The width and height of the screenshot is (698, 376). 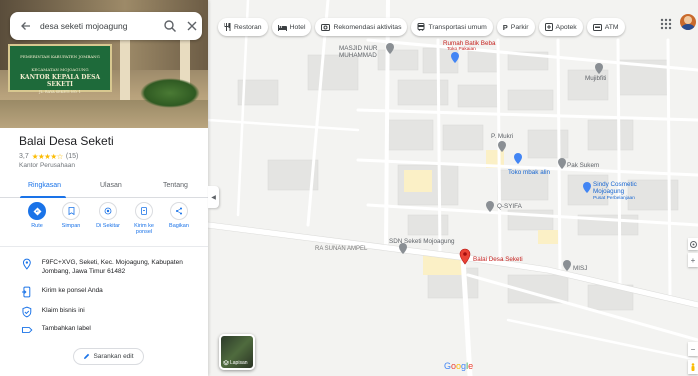 I want to click on minus-icon: −, so click(x=693, y=349).